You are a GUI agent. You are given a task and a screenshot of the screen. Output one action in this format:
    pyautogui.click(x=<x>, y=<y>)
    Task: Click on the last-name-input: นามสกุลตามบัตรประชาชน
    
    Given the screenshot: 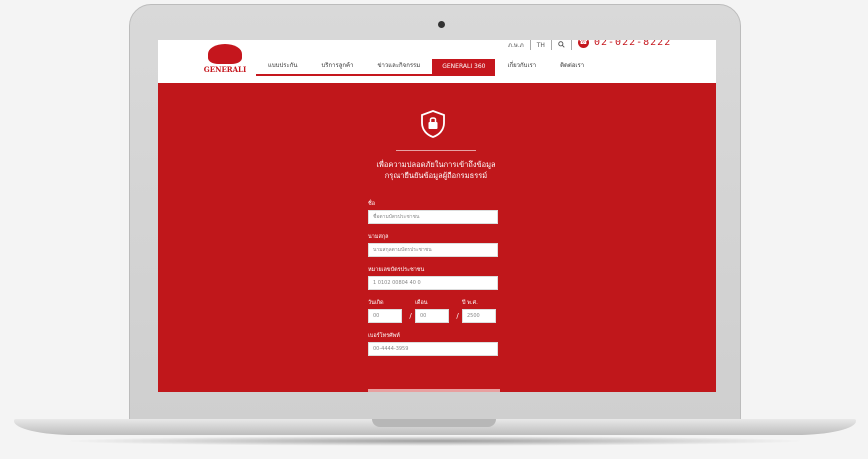 What is the action you would take?
    pyautogui.click(x=433, y=250)
    